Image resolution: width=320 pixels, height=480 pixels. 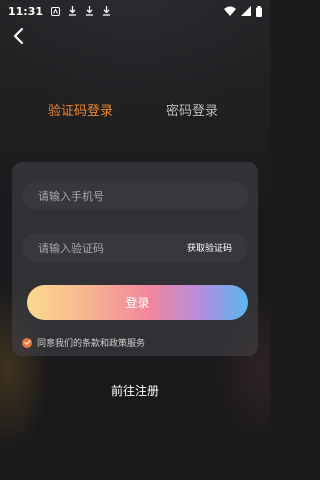 I want to click on chevron-left-icon, so click(x=18, y=36).